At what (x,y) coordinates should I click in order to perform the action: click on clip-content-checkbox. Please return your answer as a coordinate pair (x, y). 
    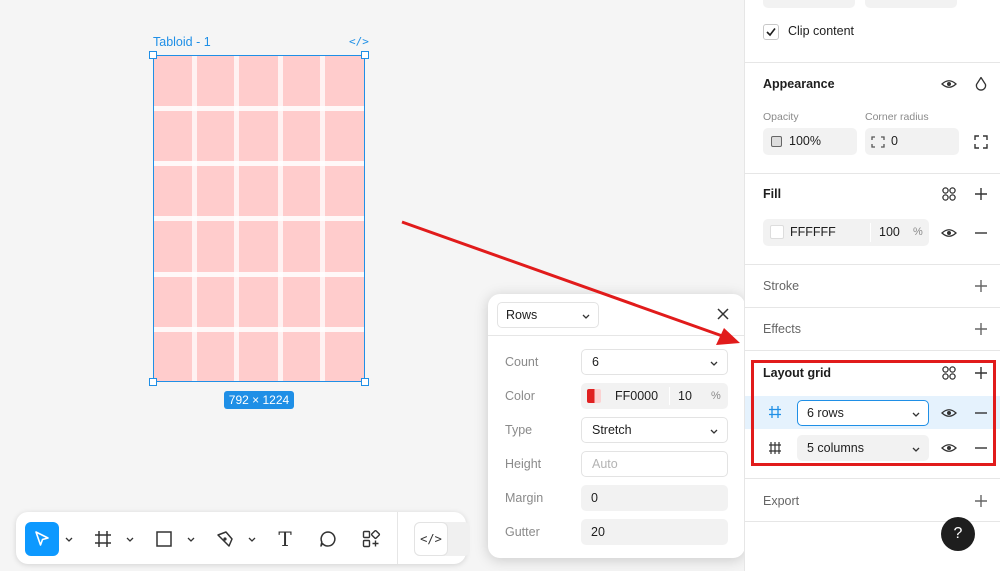
    Looking at the image, I should click on (771, 32).